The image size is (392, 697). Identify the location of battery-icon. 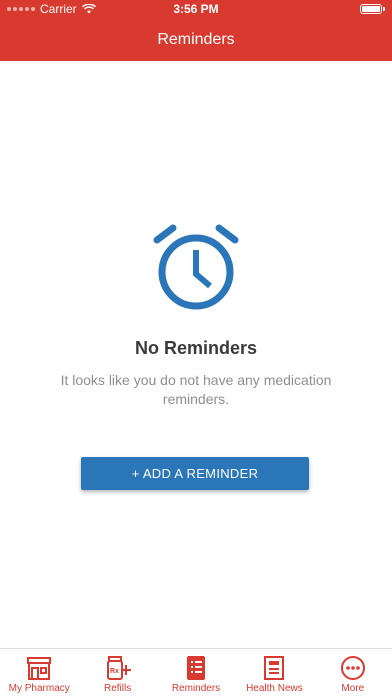
(372, 9).